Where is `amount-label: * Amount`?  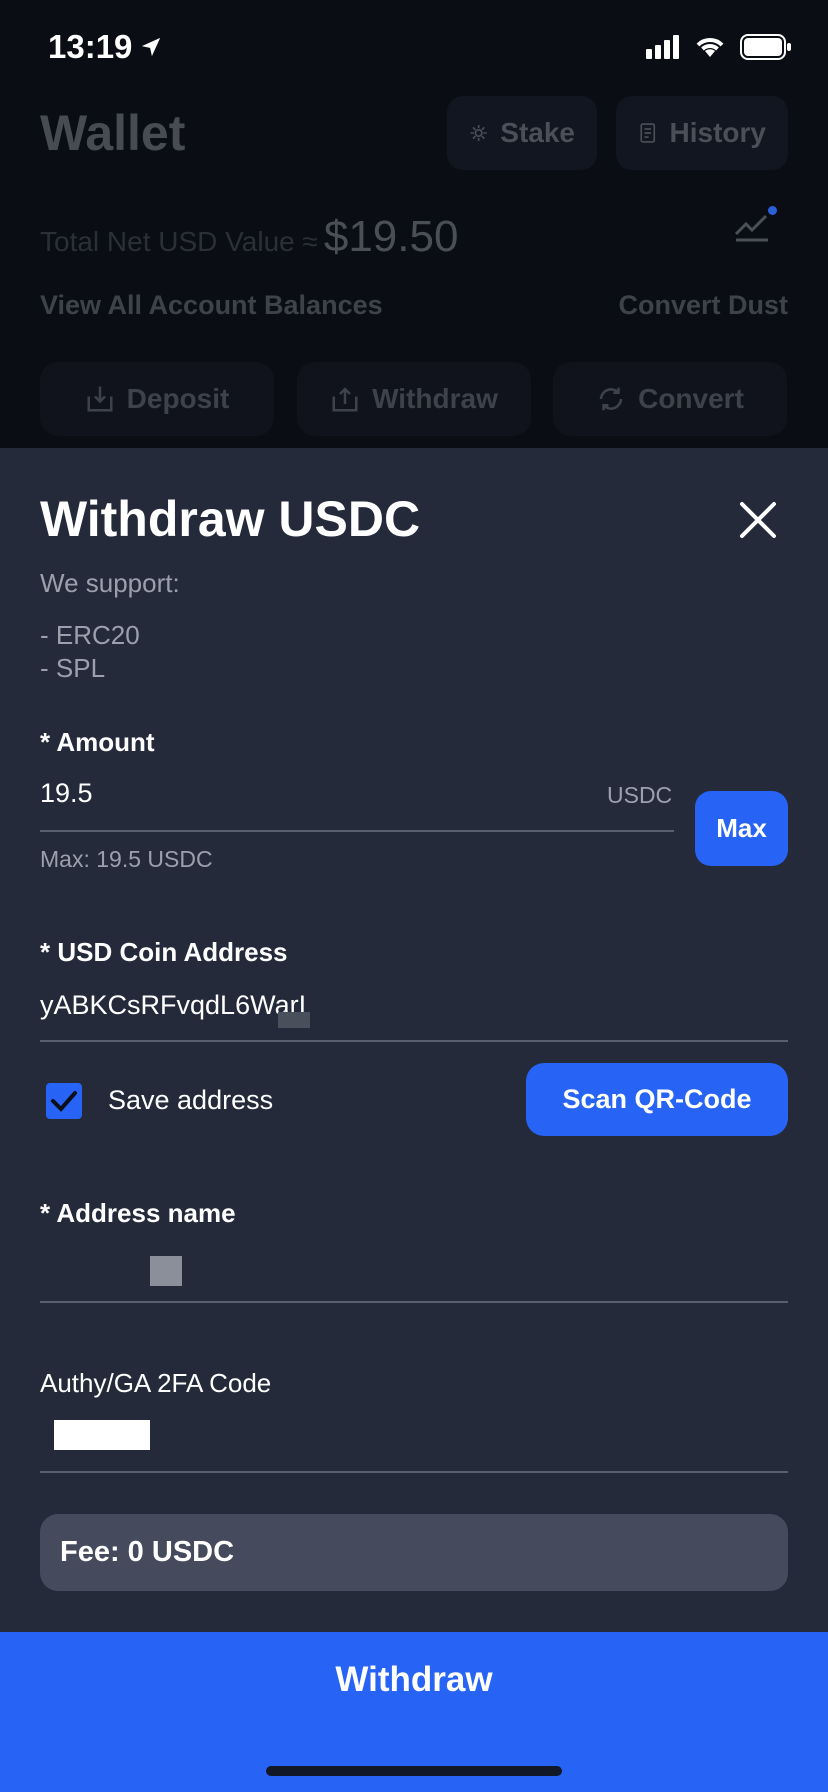 amount-label: * Amount is located at coordinates (97, 742).